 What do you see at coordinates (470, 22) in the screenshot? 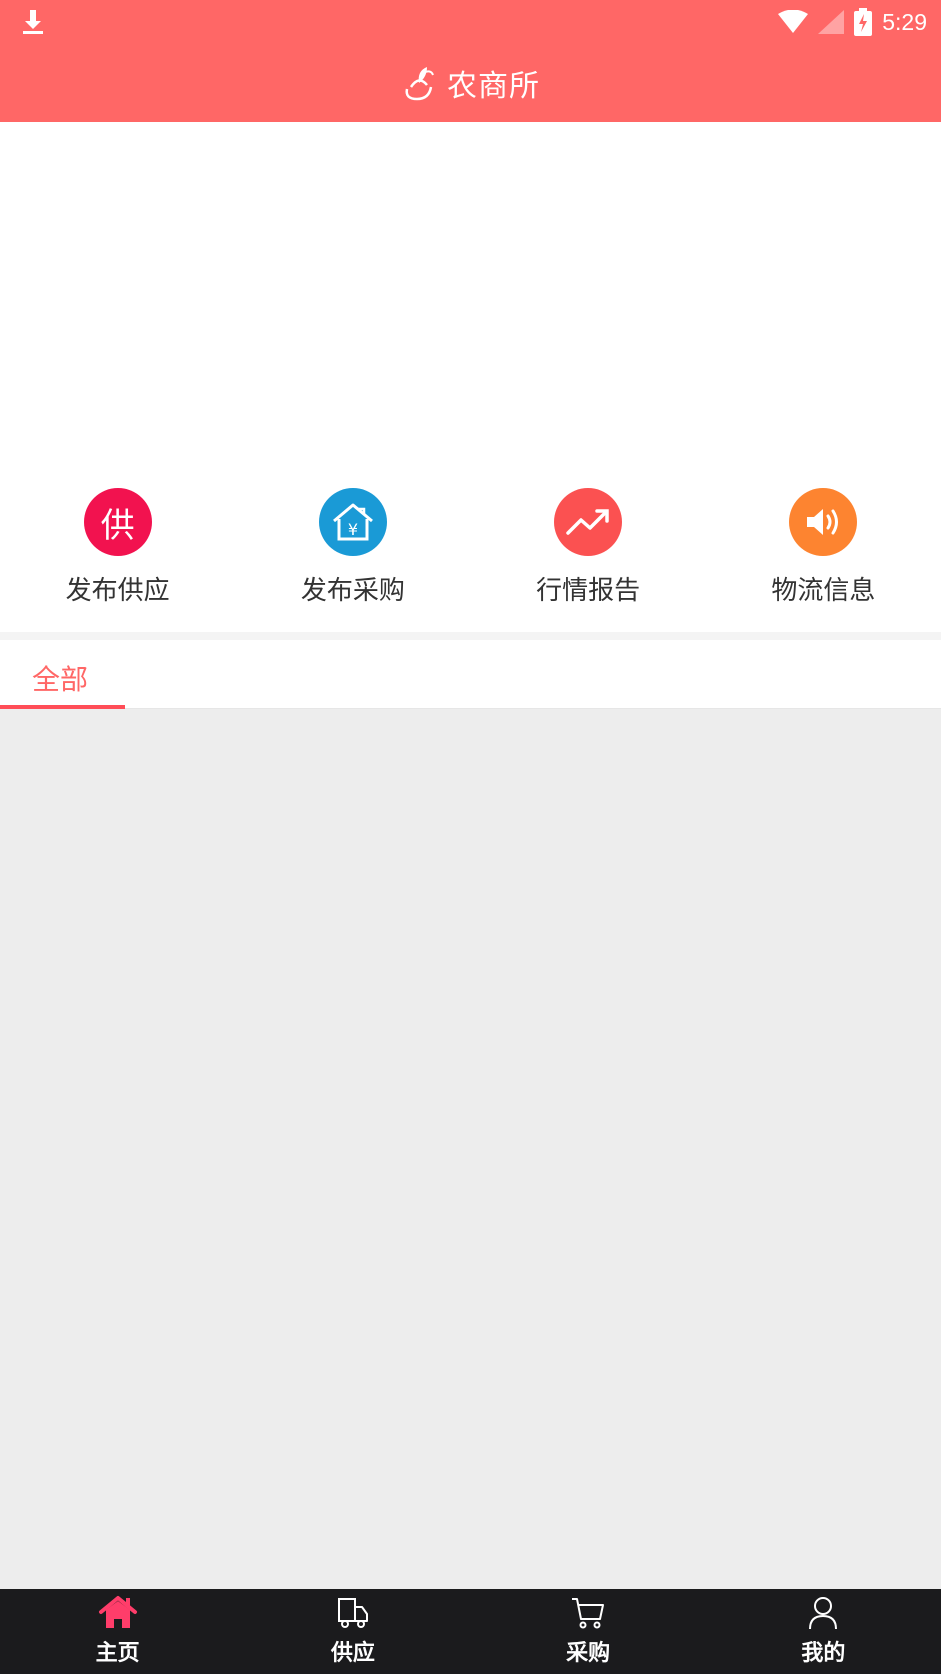
I see `status-bar: 5:29` at bounding box center [470, 22].